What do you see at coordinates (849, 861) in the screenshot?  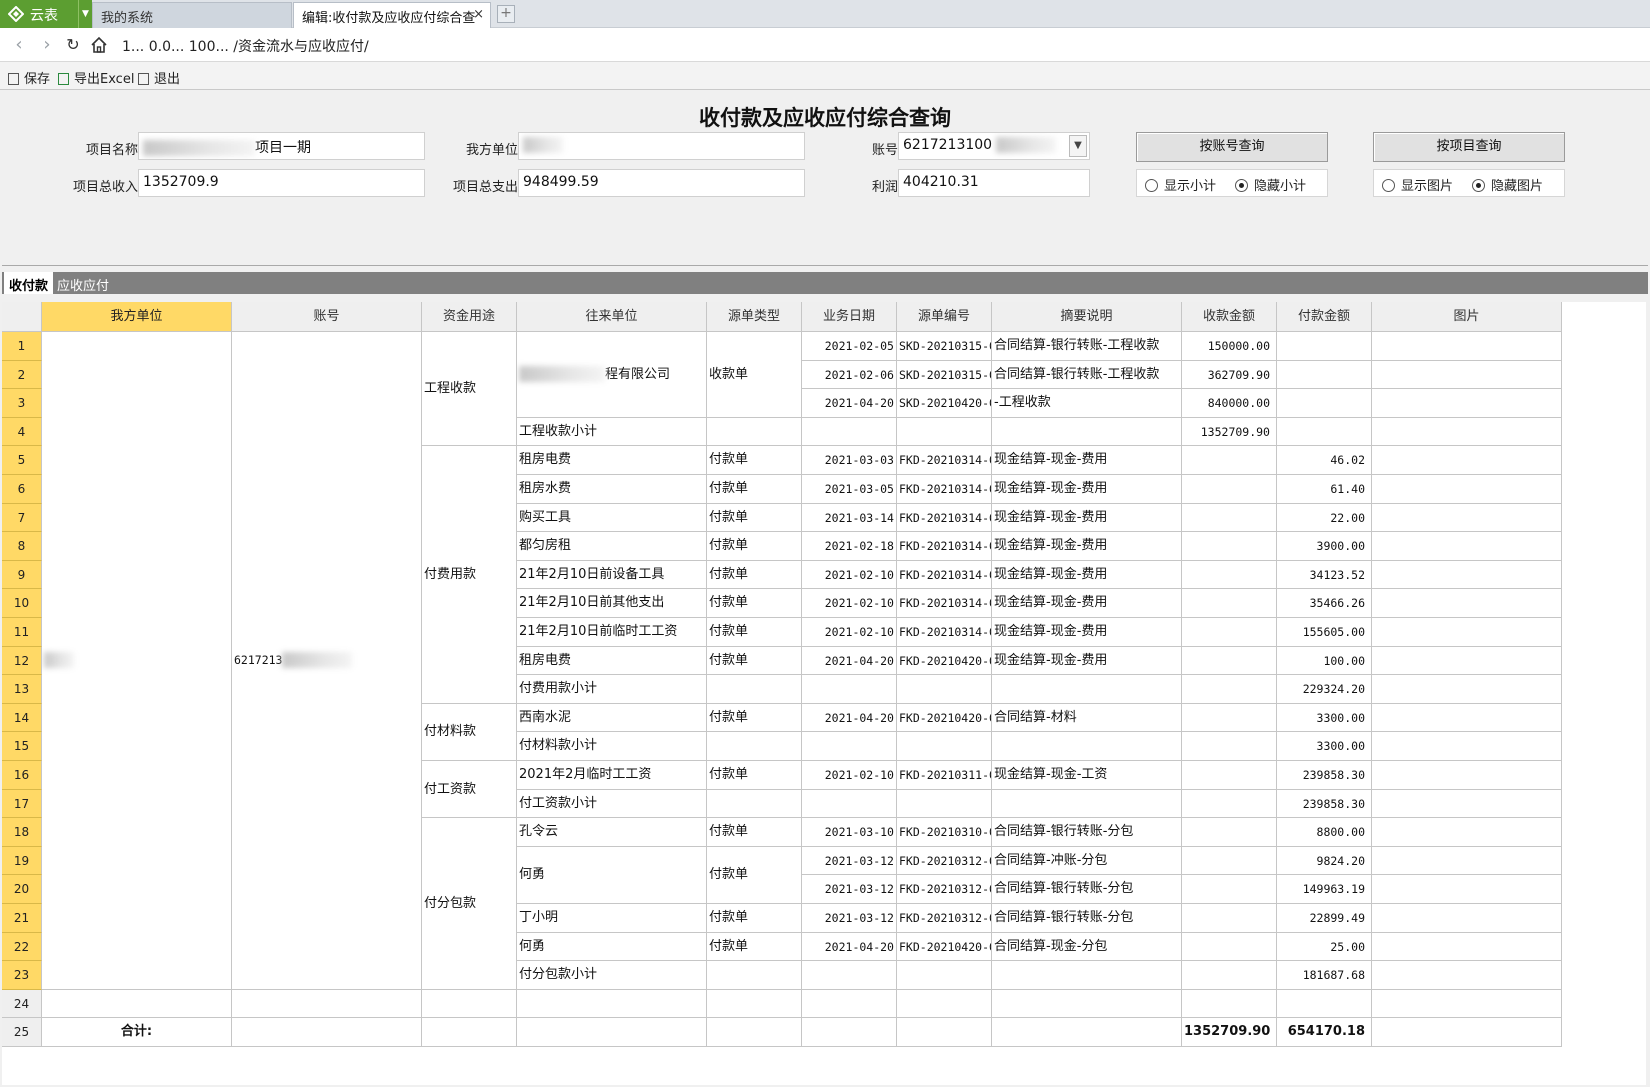 I see `business-date-cell: 2021-03-12` at bounding box center [849, 861].